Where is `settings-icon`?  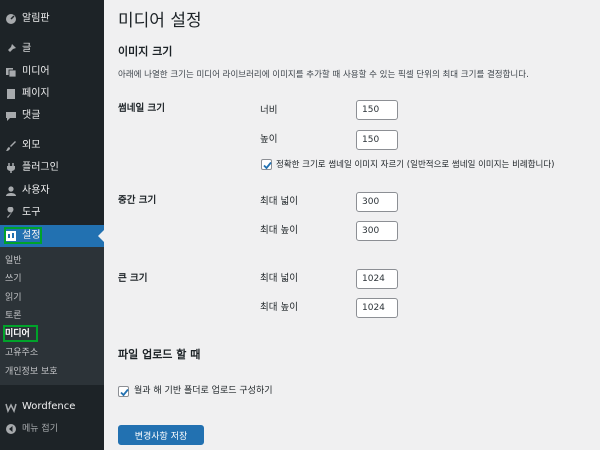 settings-icon is located at coordinates (11, 236).